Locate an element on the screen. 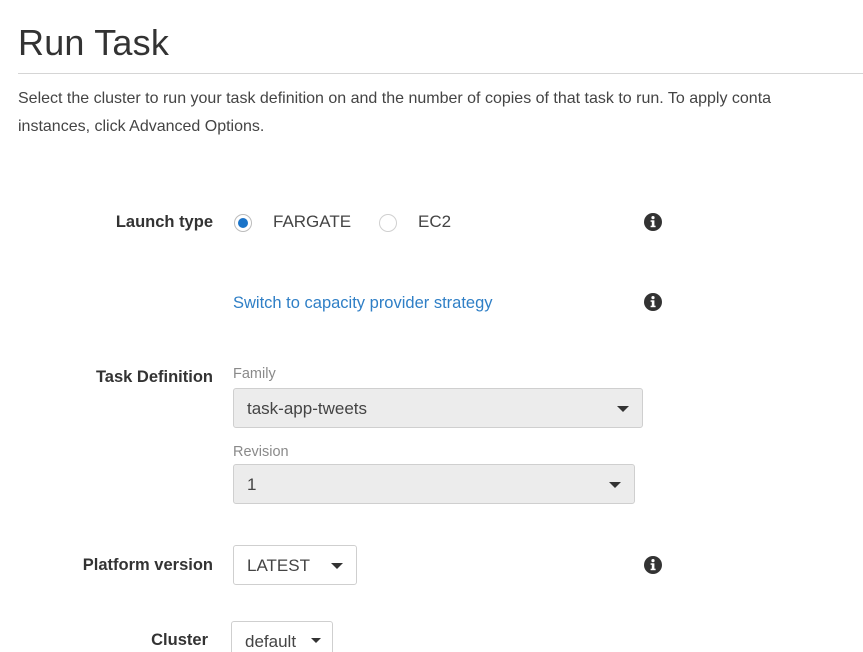  platform-version-label: Platform version is located at coordinates (147, 565).